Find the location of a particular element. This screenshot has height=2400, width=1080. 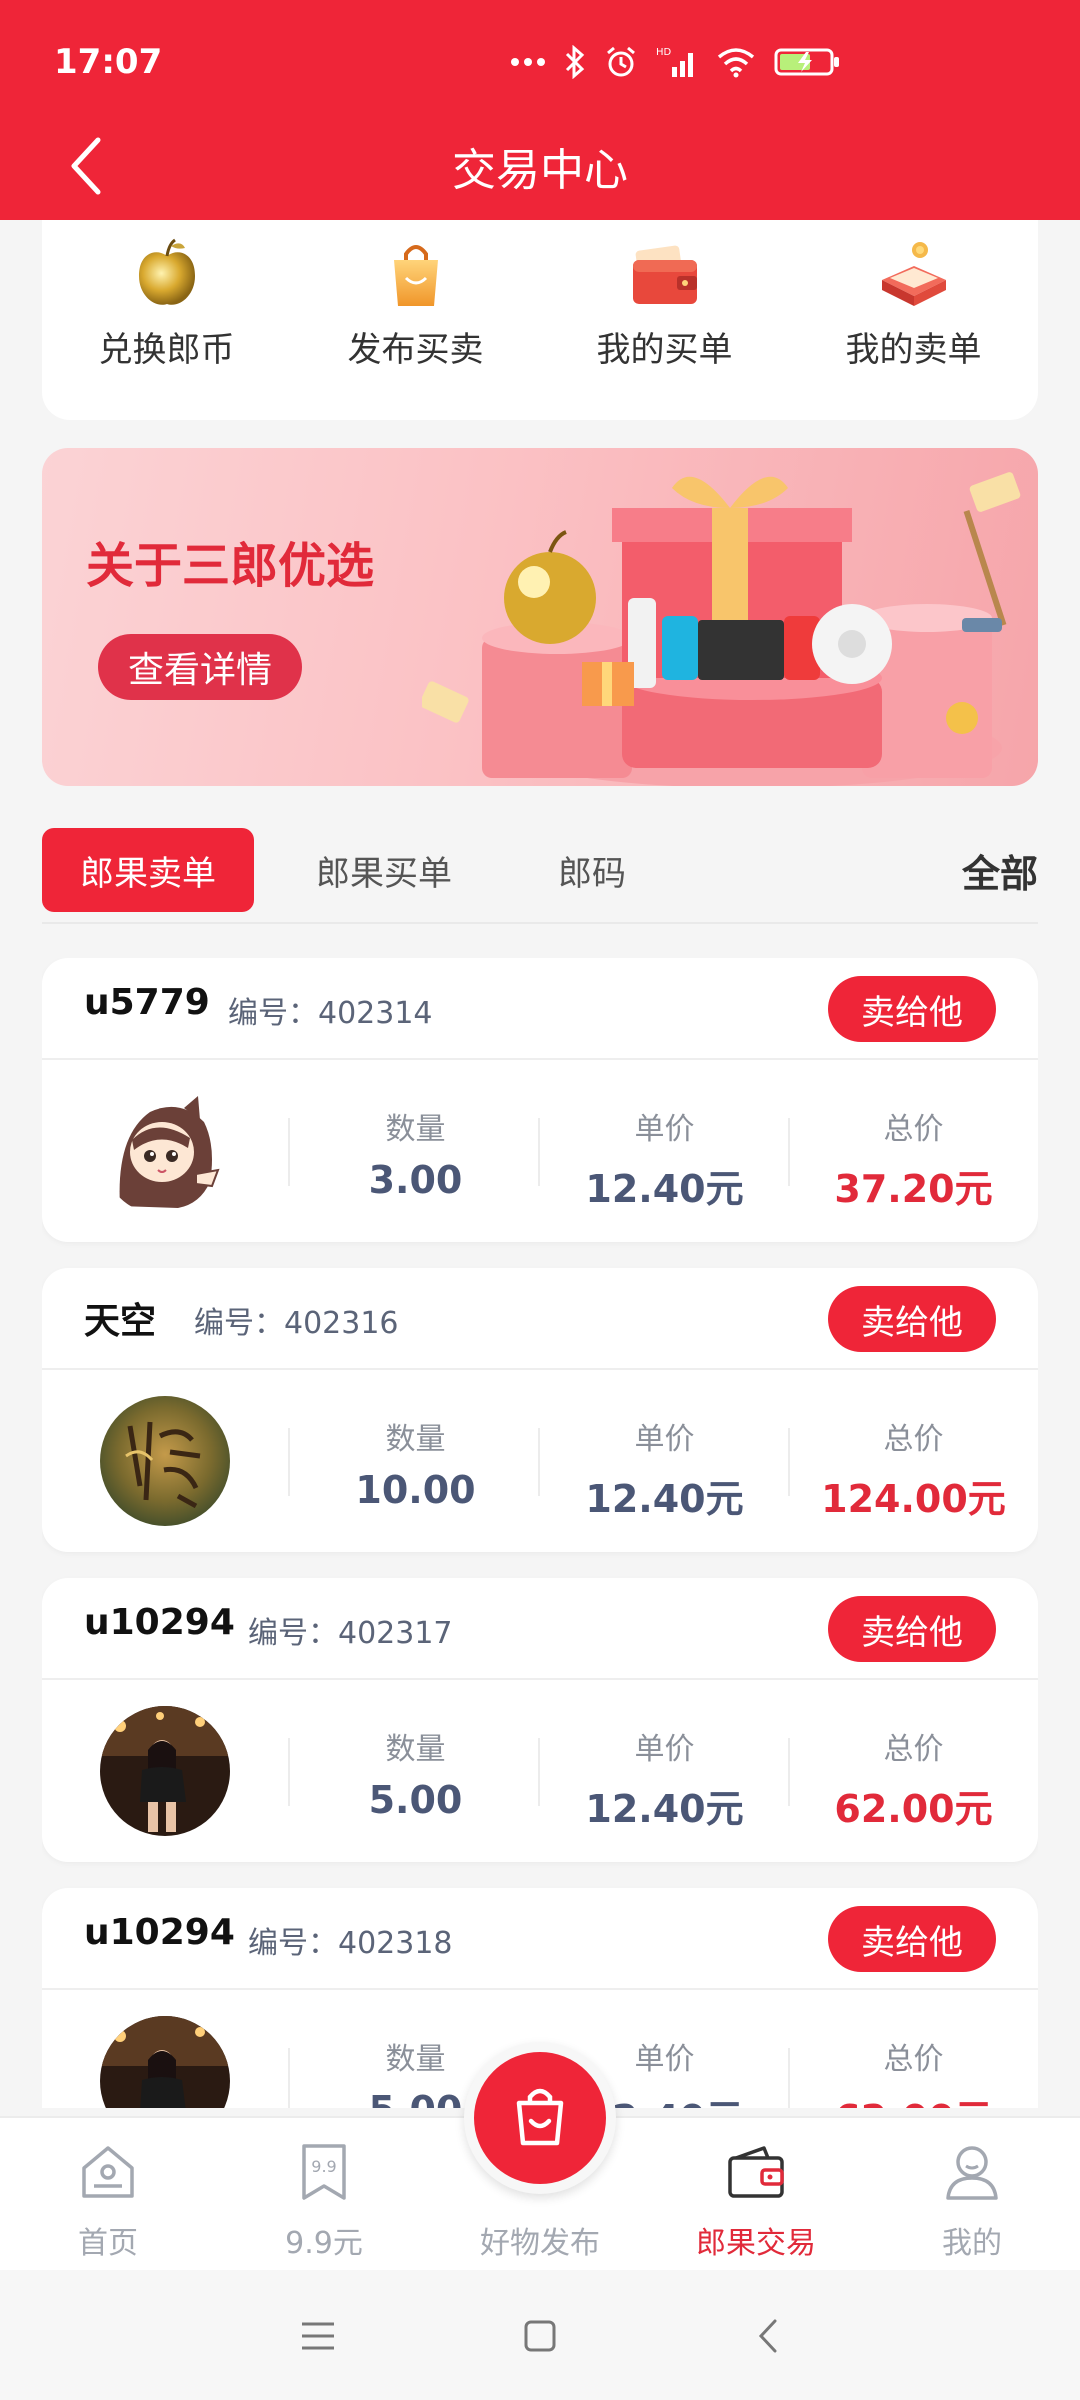

promo-banner: 关于三郎优选 查看详情 is located at coordinates (540, 617).